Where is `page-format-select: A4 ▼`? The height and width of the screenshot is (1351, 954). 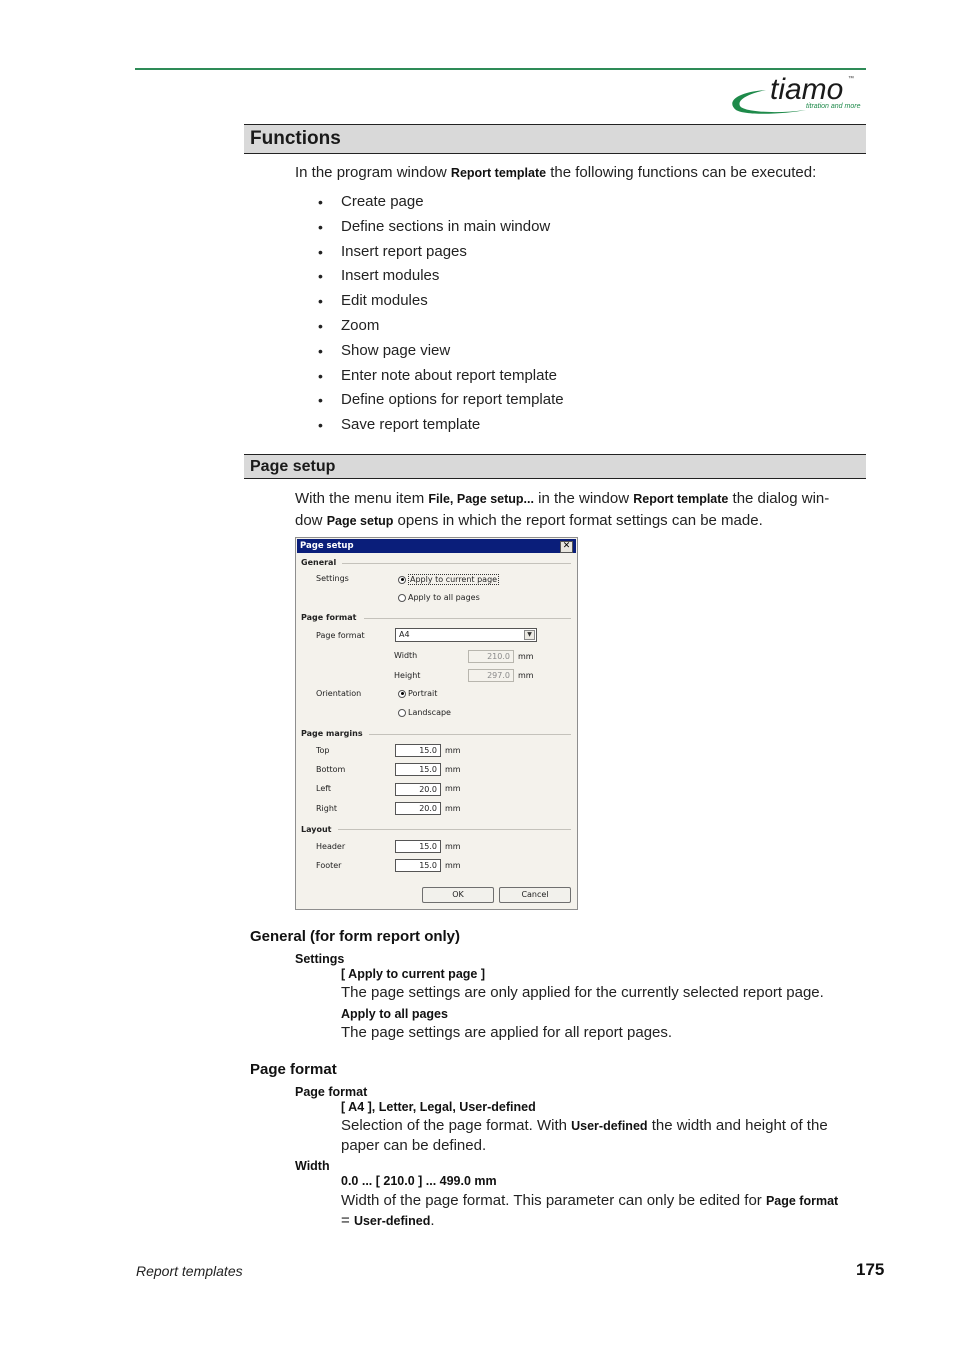
page-format-select: A4 ▼ is located at coordinates (466, 635).